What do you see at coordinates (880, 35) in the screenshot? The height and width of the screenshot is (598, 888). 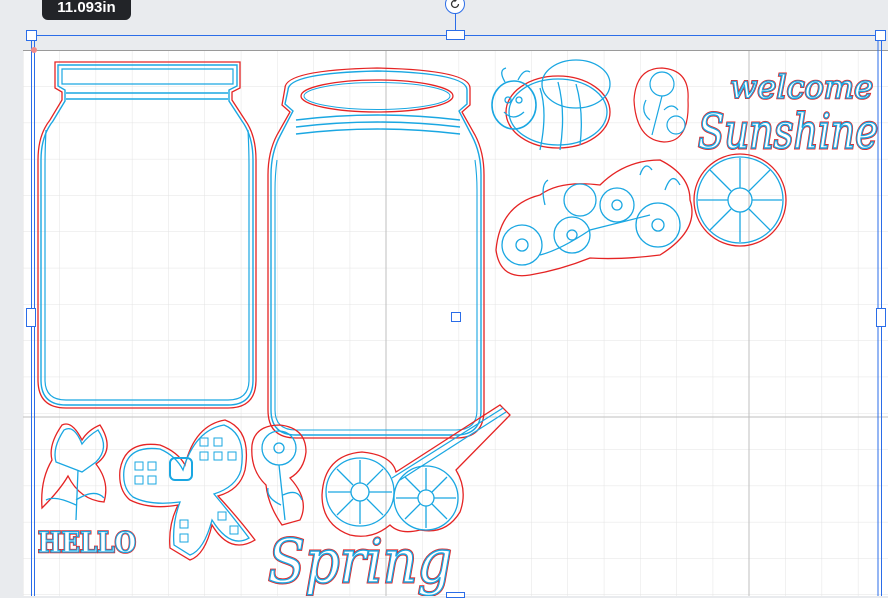 I see `resize-handle-top-right` at bounding box center [880, 35].